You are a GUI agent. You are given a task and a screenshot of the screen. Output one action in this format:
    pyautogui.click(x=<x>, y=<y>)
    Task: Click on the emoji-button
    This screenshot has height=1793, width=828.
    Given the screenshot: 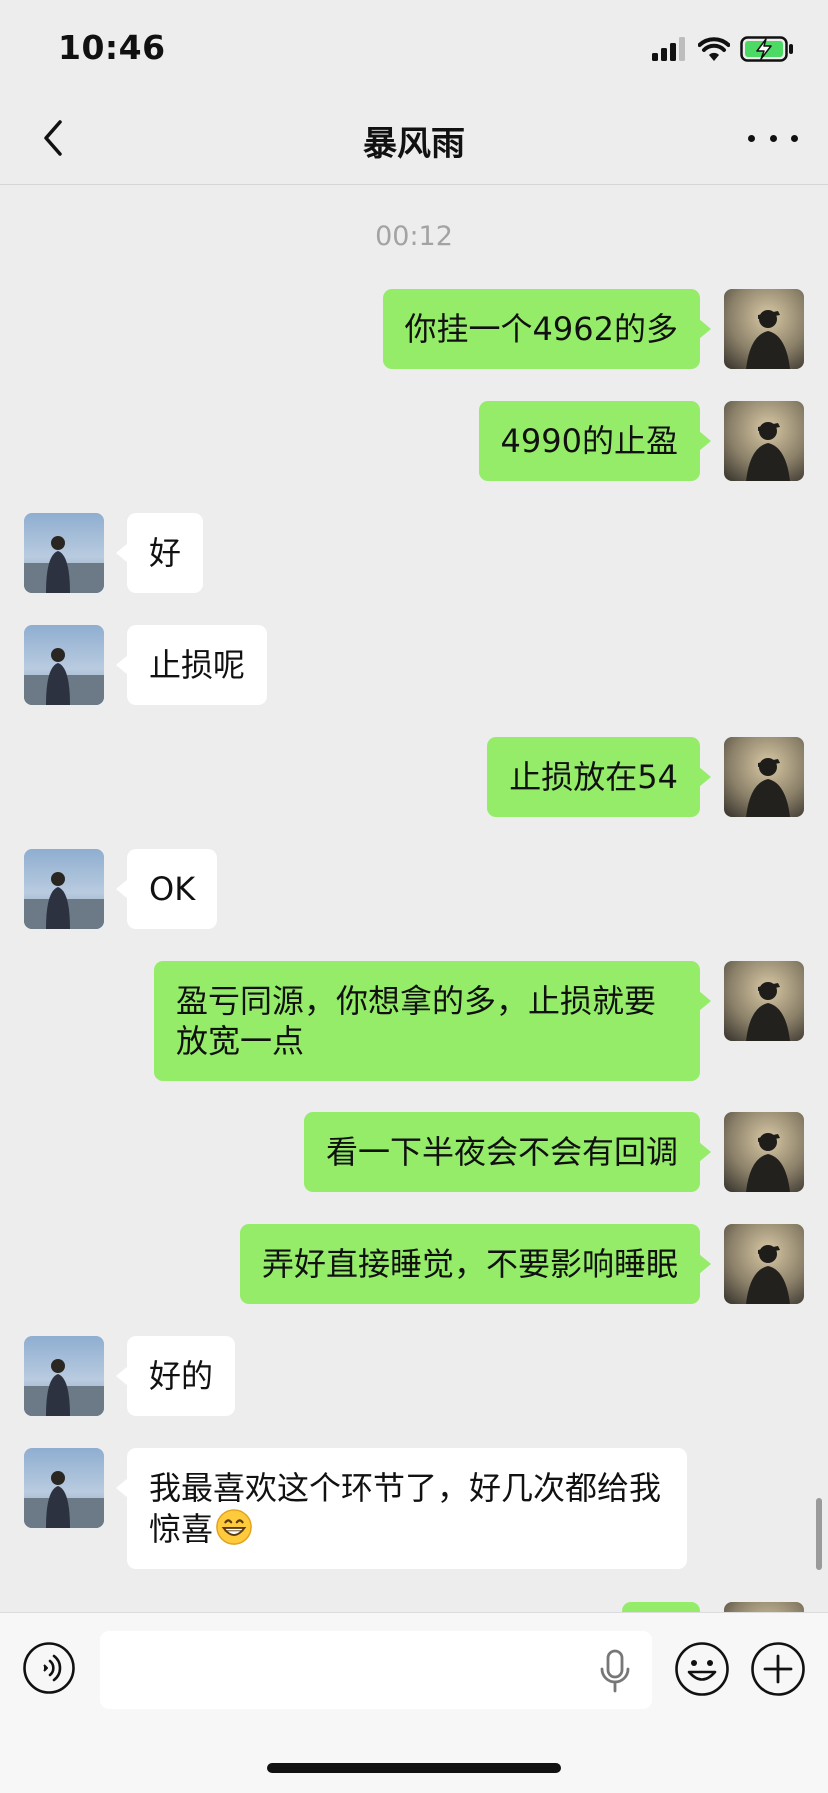 What is the action you would take?
    pyautogui.click(x=702, y=1669)
    